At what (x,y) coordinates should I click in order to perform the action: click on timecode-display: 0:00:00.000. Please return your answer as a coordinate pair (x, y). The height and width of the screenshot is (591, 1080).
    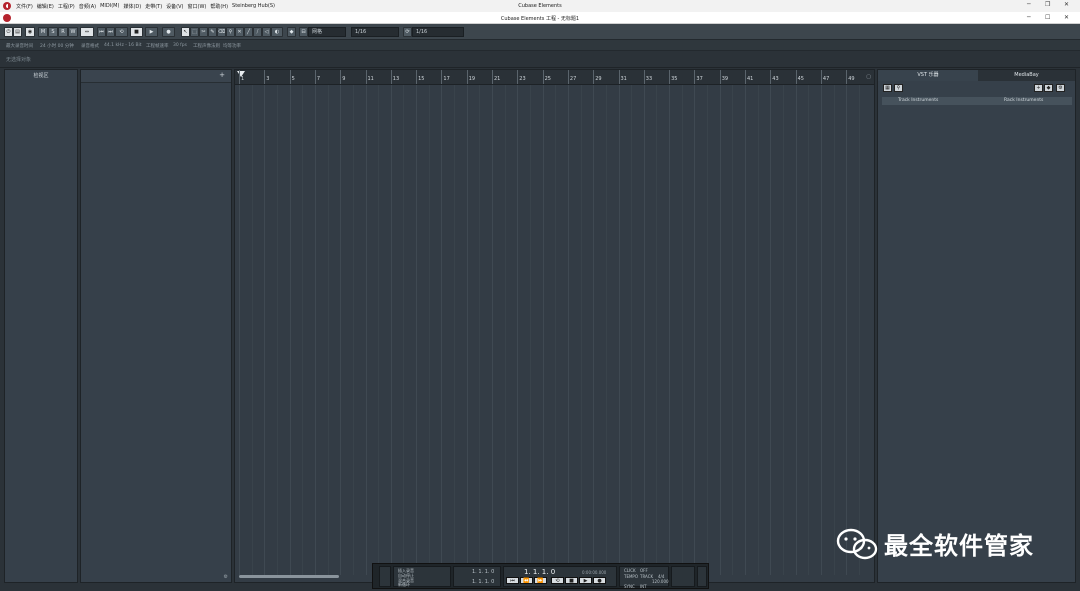
    Looking at the image, I should click on (594, 572).